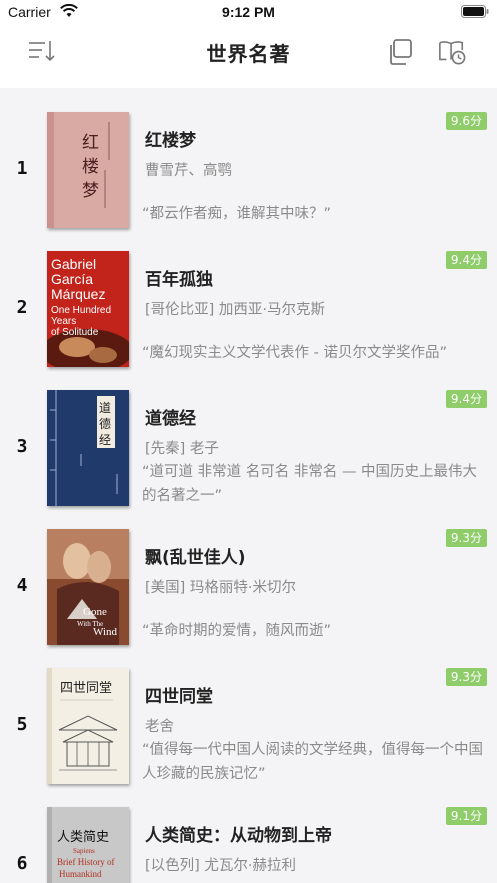 The image size is (497, 883). Describe the element at coordinates (90, 143) in the screenshot. I see `cover-title-char: 红` at that location.